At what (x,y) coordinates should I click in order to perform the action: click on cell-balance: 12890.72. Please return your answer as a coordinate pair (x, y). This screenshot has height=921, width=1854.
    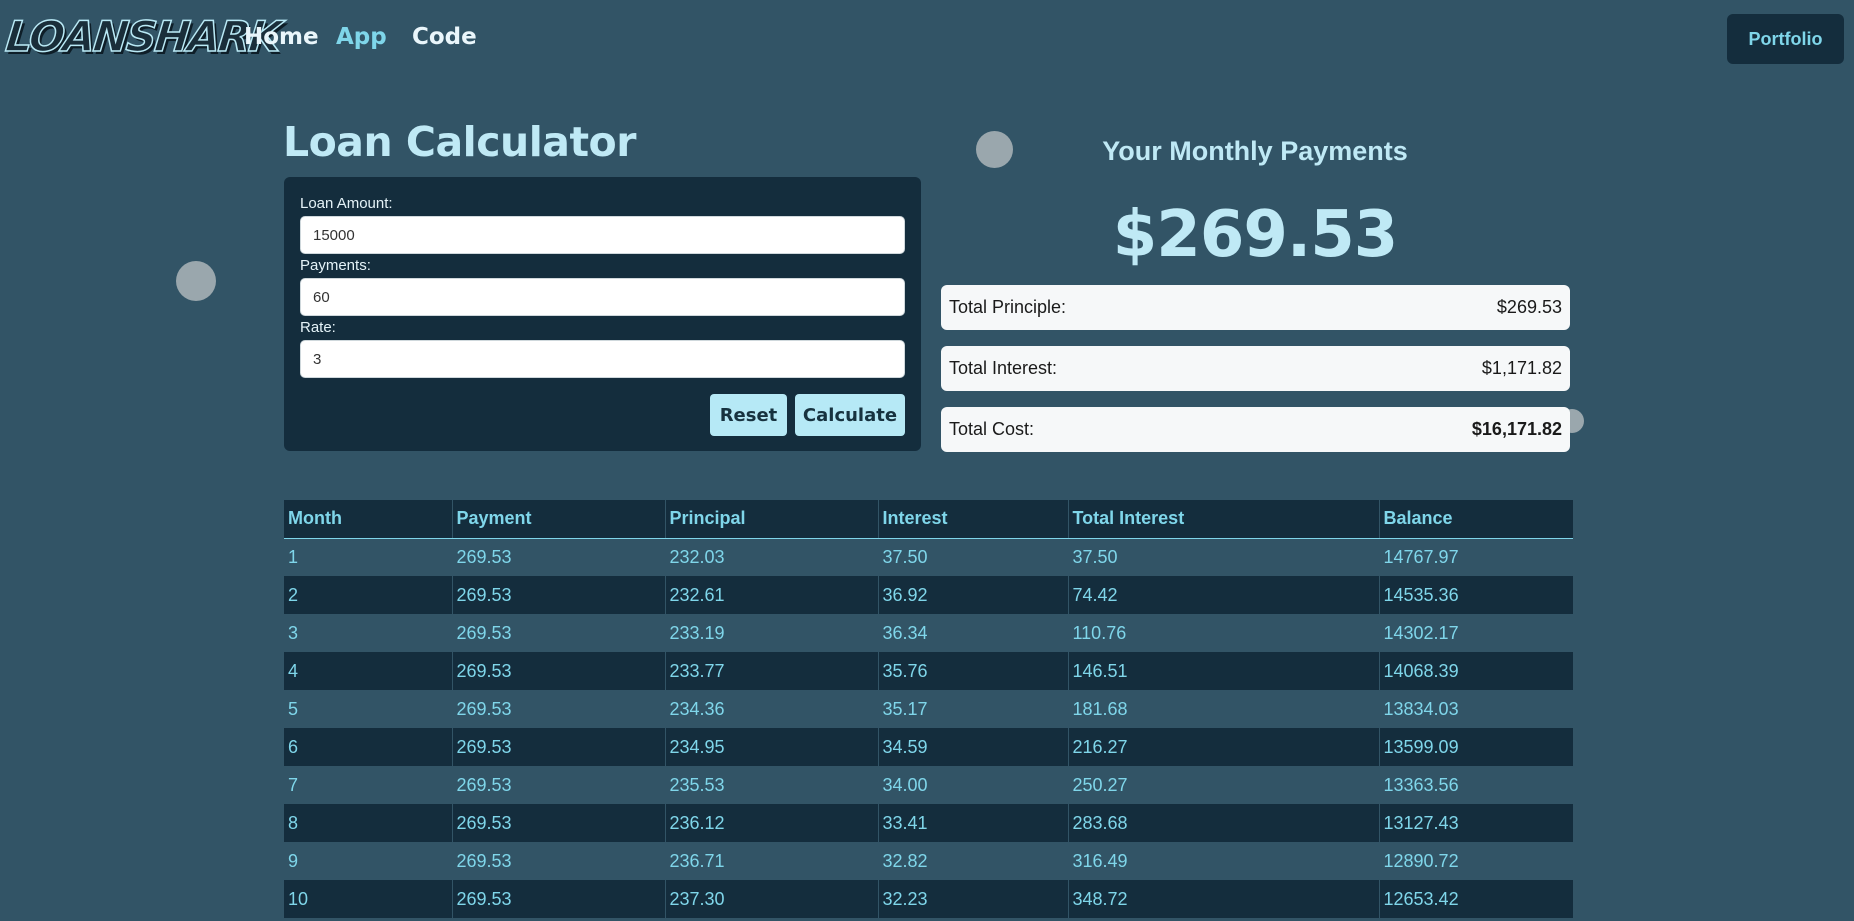
    Looking at the image, I should click on (1475, 861).